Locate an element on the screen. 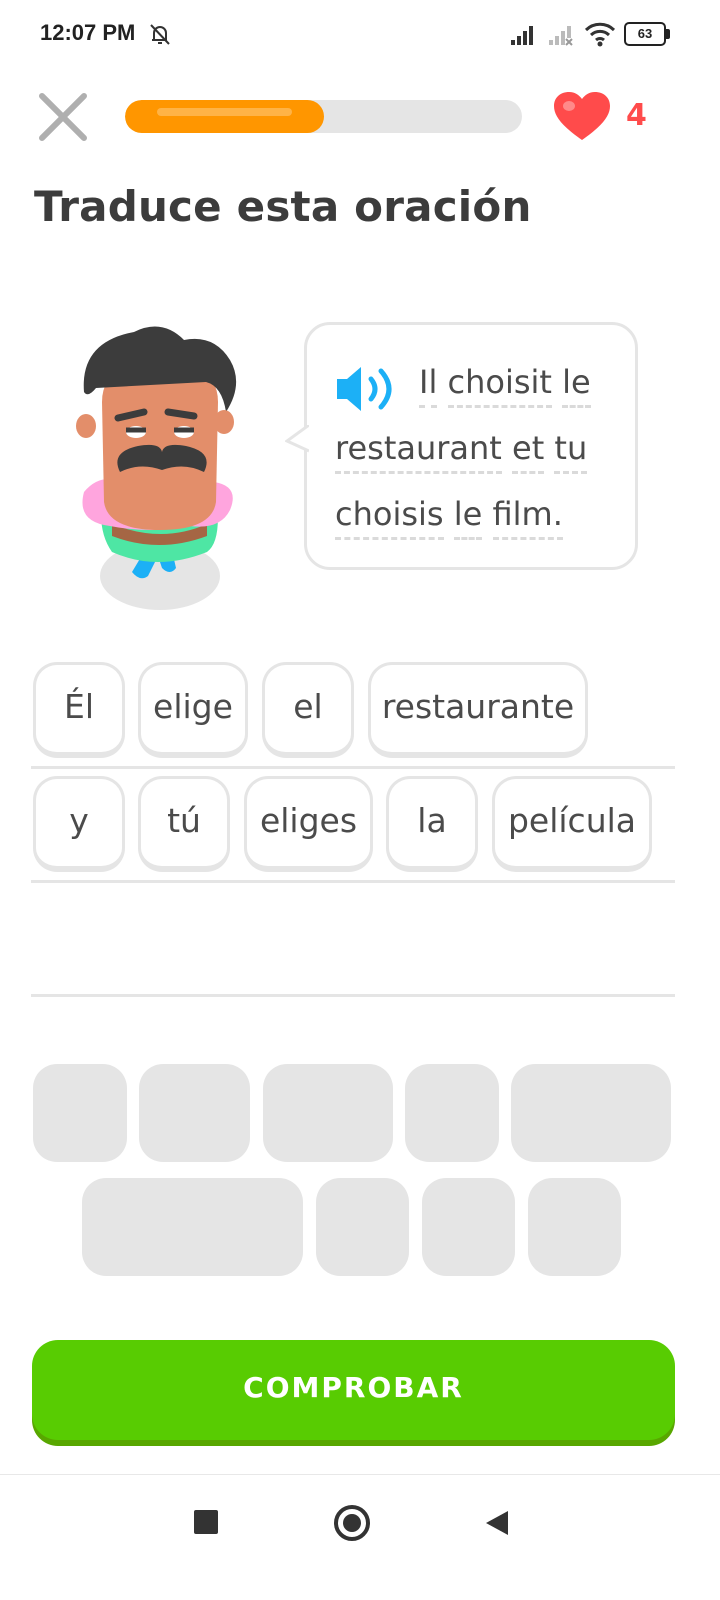 This screenshot has height=1600, width=720. page-title: Traduce esta oración is located at coordinates (283, 206).